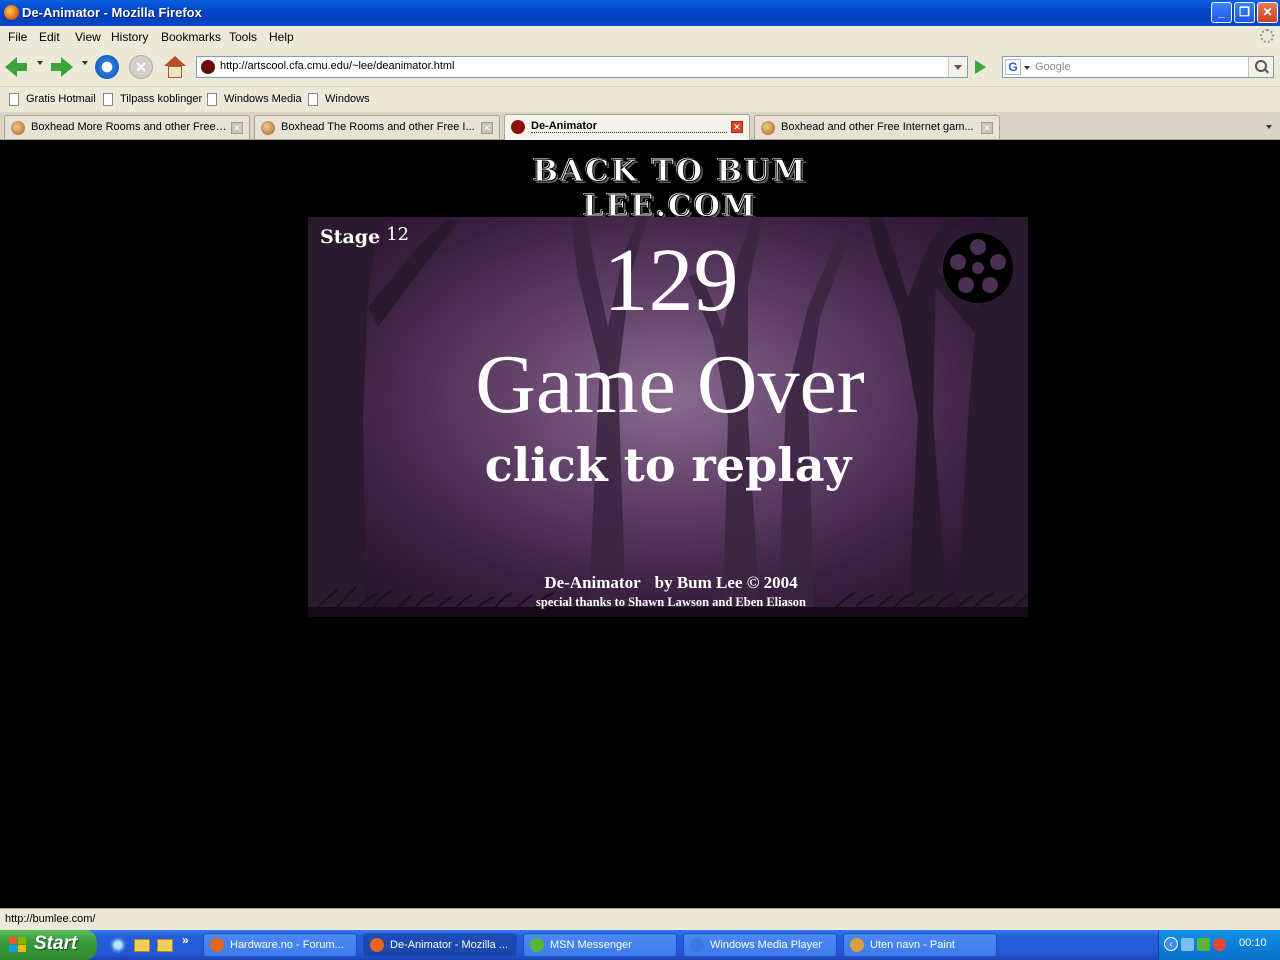  I want to click on search-bar: G Google, so click(1138, 67).